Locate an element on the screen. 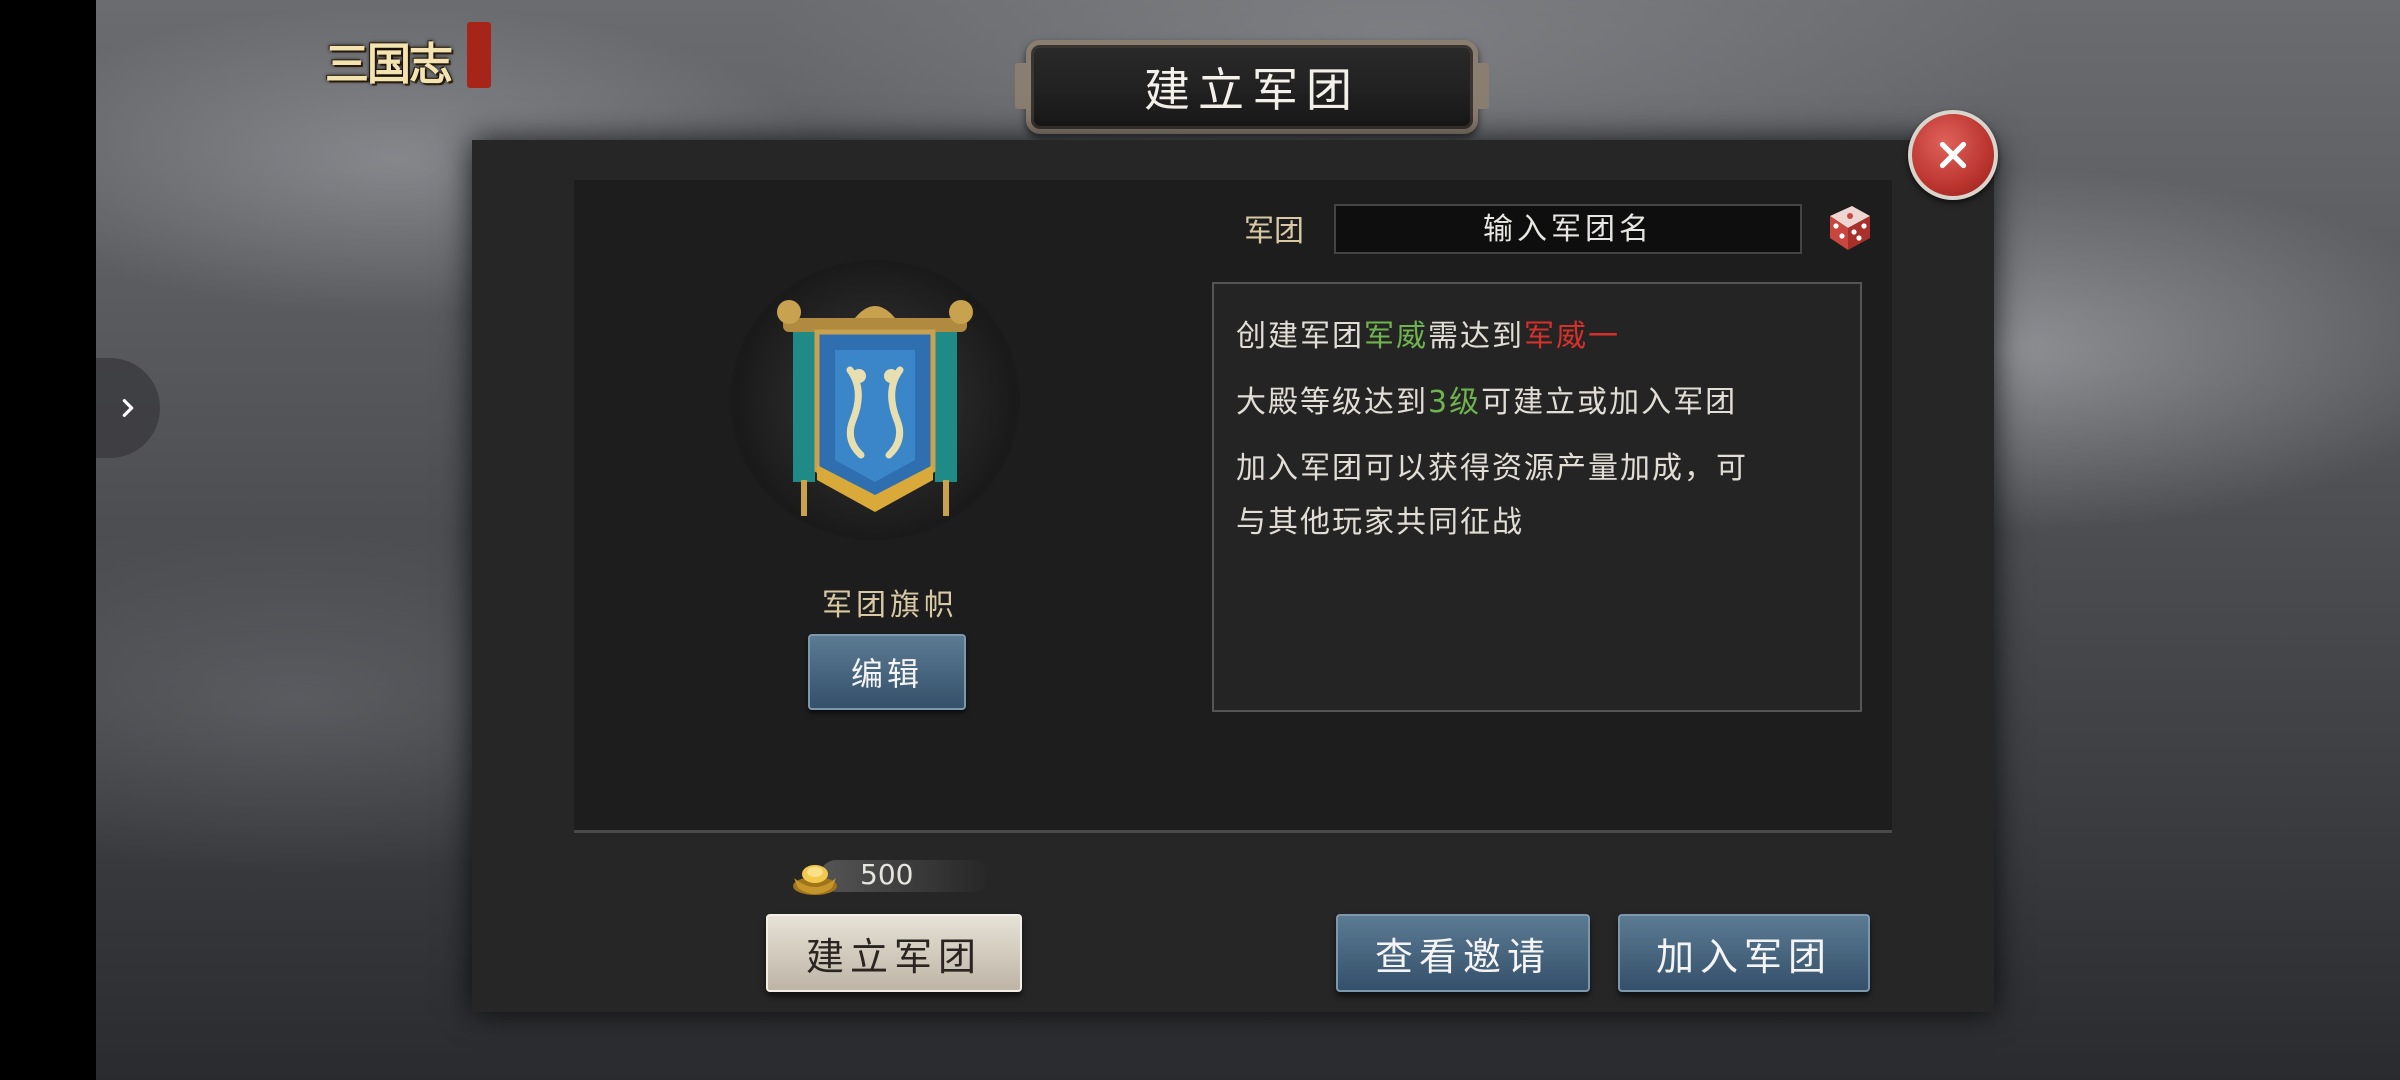  logo-text: 三国志 is located at coordinates (389, 64).